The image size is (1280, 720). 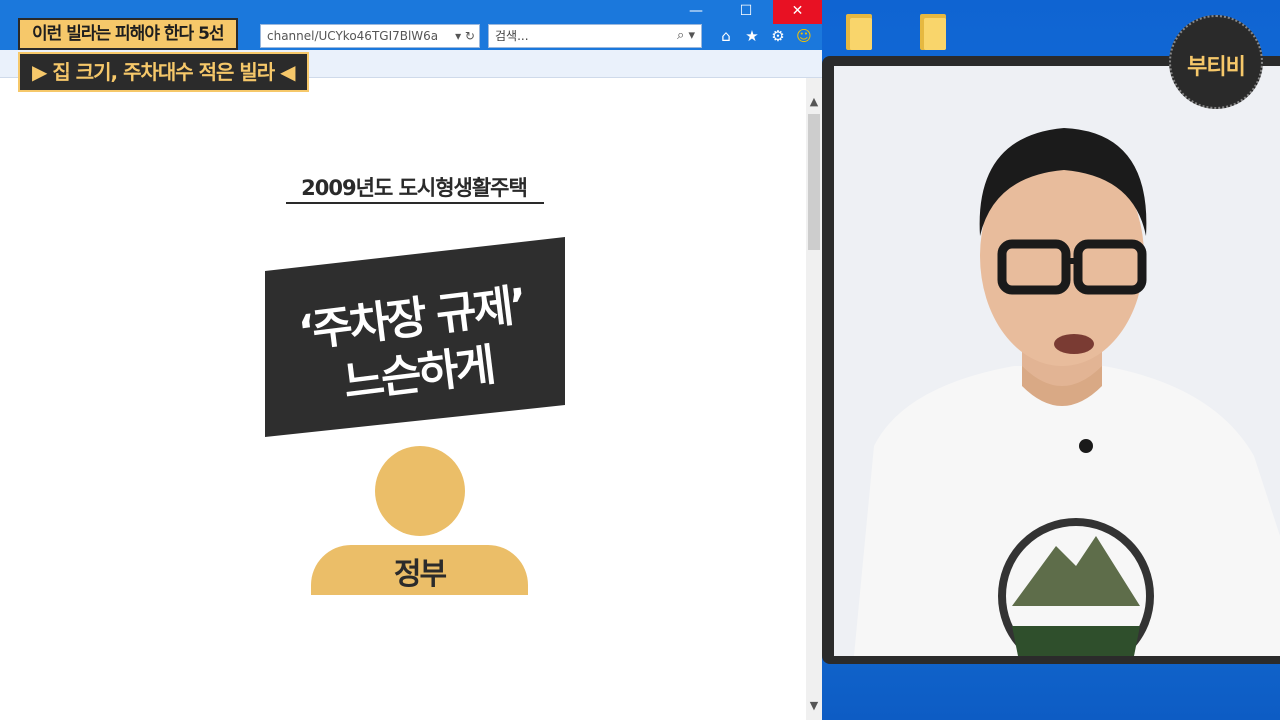 What do you see at coordinates (163, 72) in the screenshot?
I see `video-caption-subtitle: ▶ 집 크기, 주차대수 적은 빌라 ◀` at bounding box center [163, 72].